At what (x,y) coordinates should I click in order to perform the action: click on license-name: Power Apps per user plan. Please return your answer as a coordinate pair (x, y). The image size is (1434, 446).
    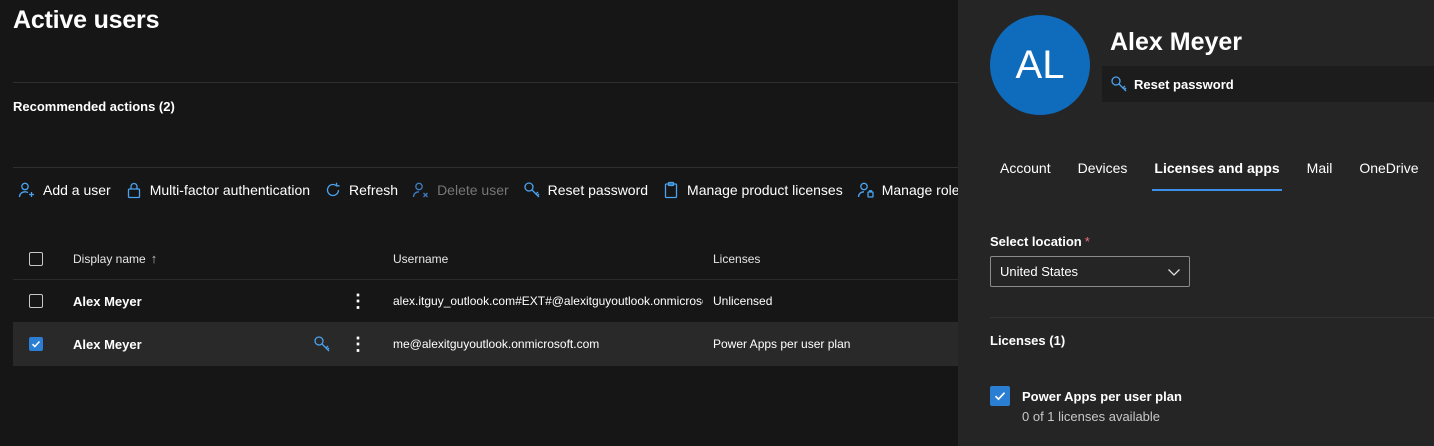
    Looking at the image, I should click on (1102, 396).